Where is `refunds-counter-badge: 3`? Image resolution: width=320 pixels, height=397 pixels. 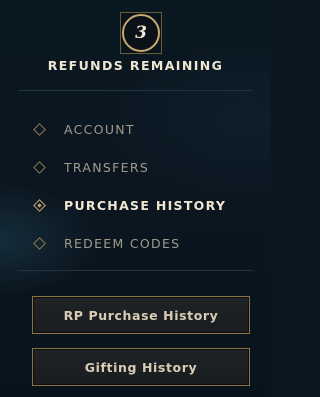
refunds-counter-badge: 3 is located at coordinates (141, 33).